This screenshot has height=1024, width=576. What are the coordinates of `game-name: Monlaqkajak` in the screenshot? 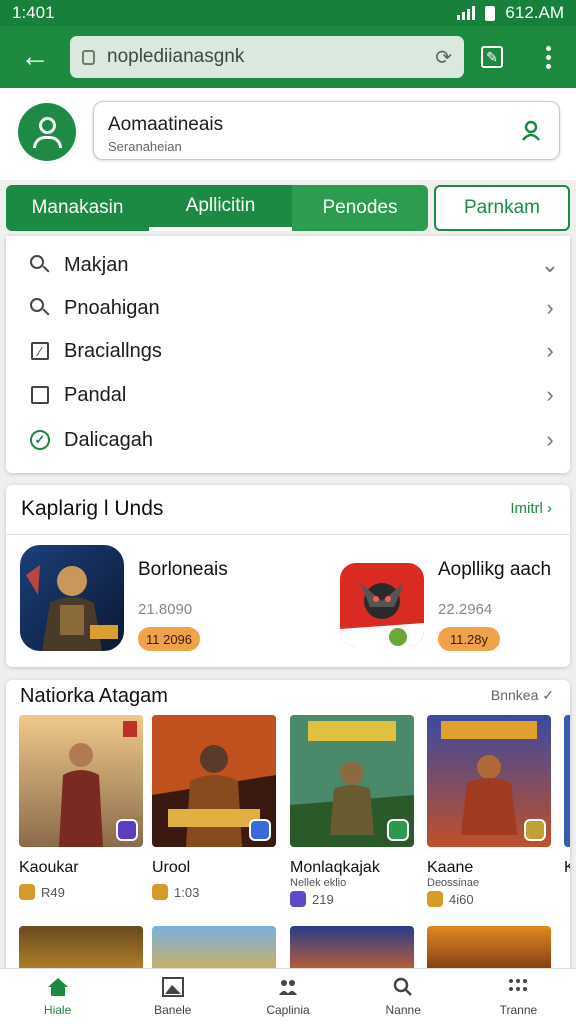 It's located at (335, 867).